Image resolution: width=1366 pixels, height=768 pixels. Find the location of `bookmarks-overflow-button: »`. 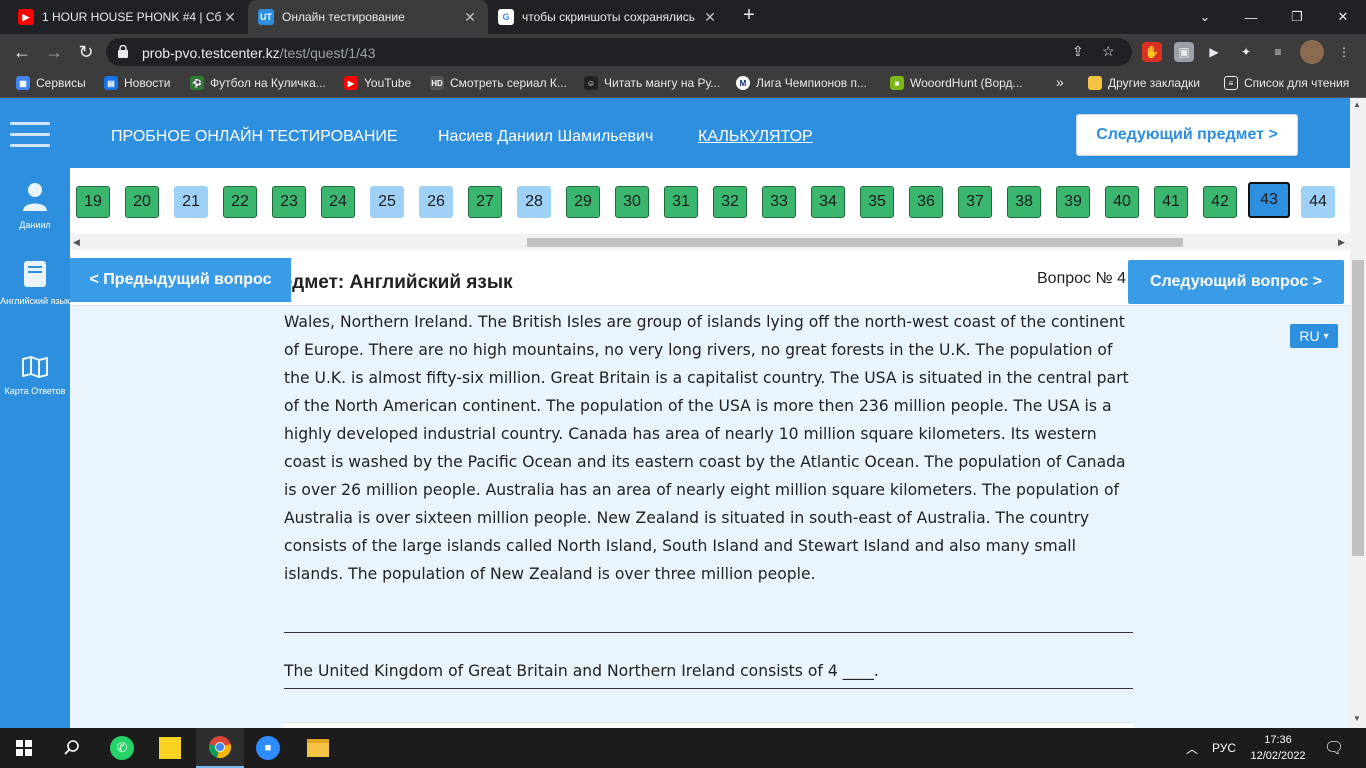

bookmarks-overflow-button: » is located at coordinates (1060, 82).